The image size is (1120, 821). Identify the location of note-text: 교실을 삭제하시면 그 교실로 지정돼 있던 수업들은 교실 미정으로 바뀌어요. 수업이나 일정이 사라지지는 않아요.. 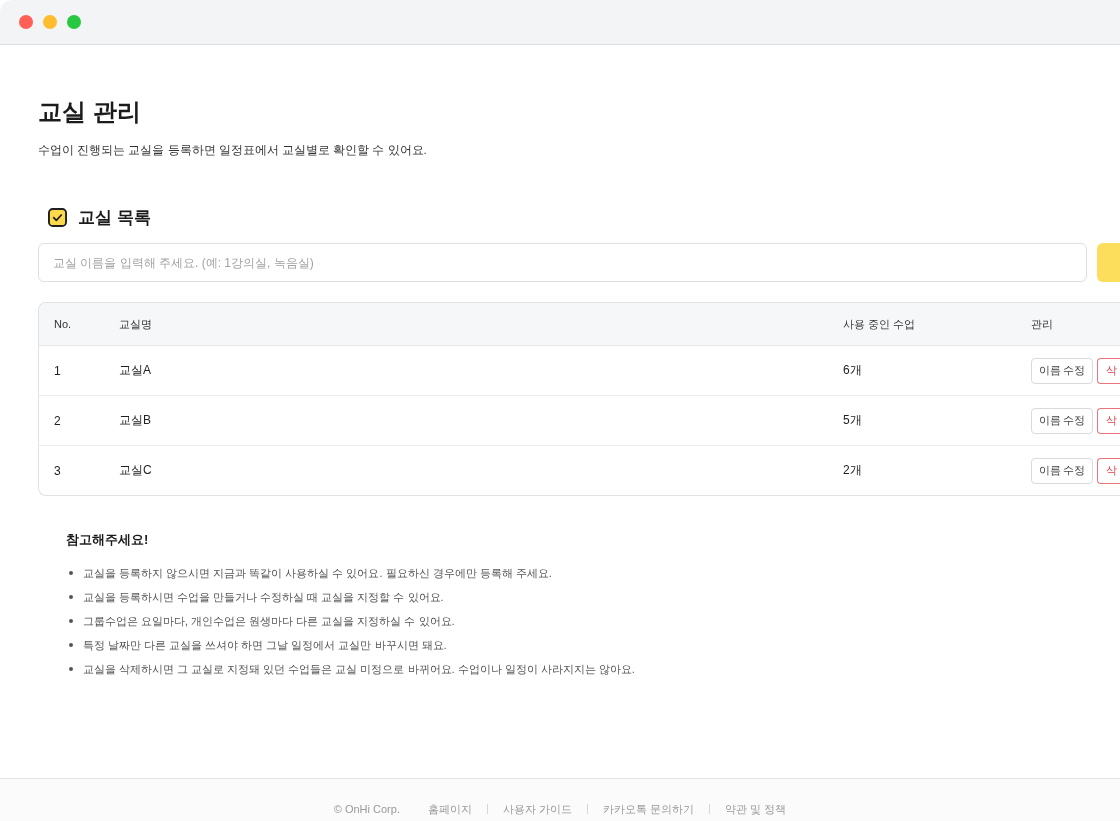
(359, 669).